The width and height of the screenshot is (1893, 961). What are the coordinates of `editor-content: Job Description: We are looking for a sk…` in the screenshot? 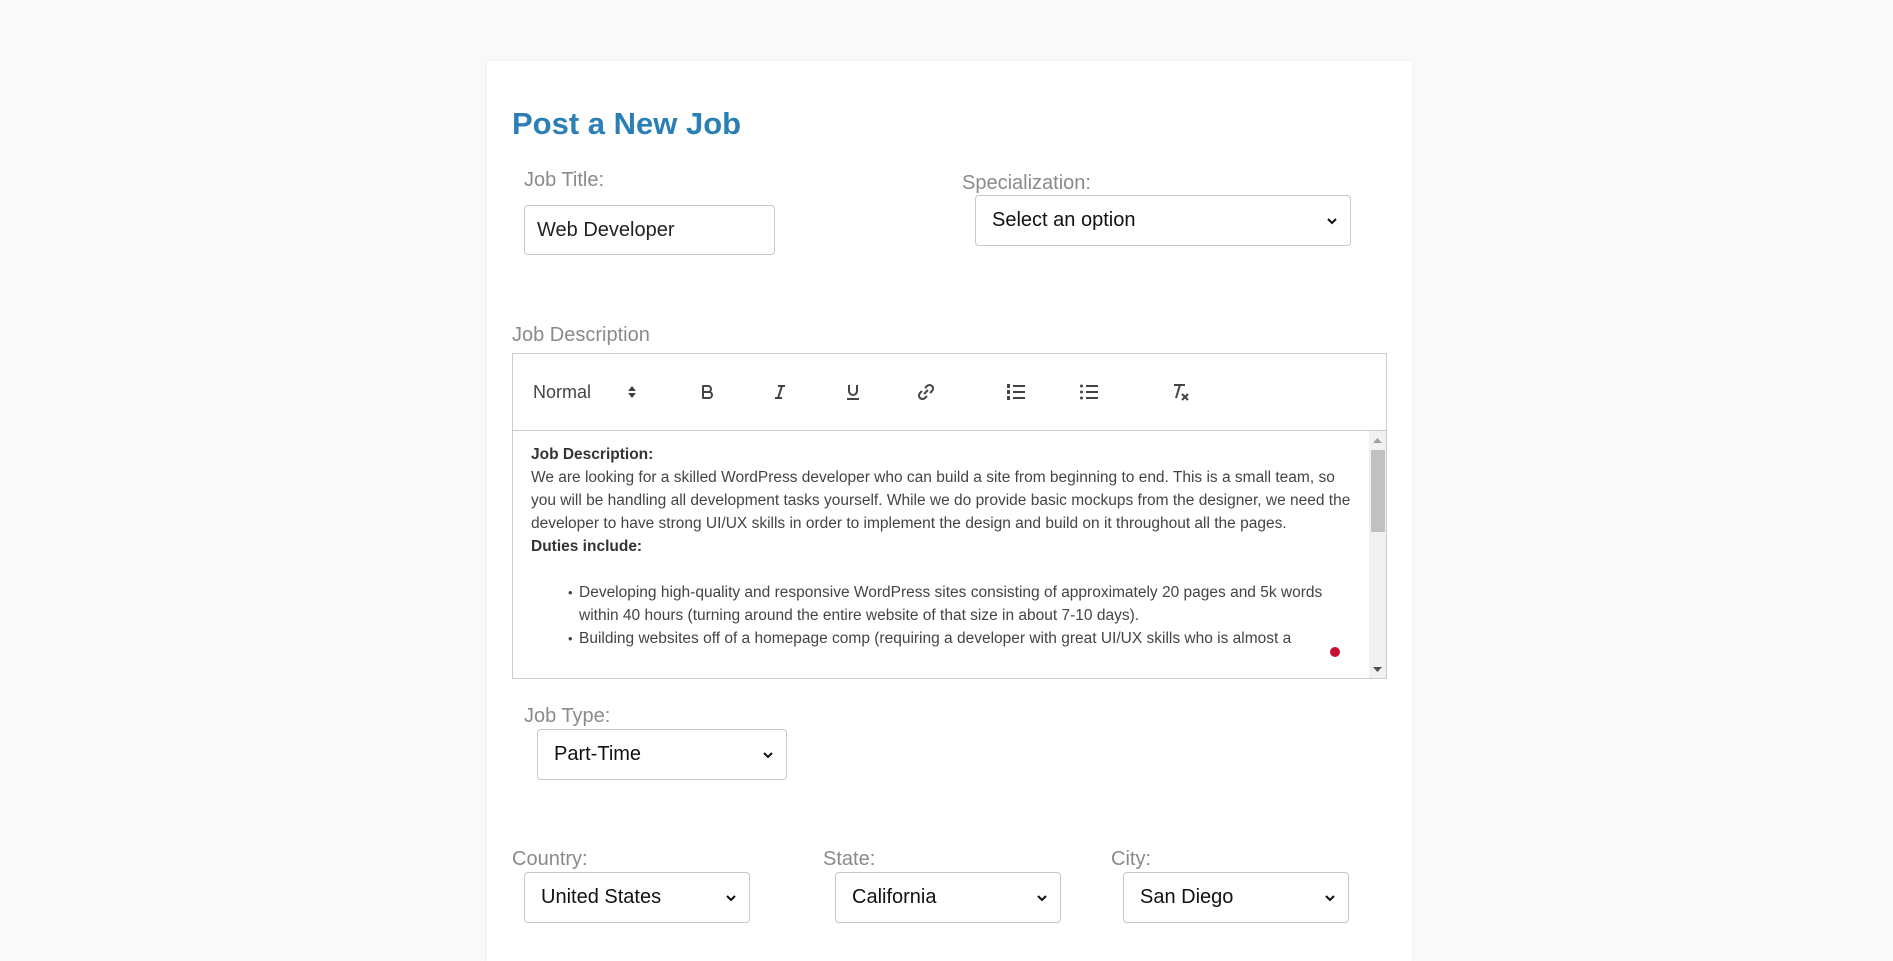 It's located at (941, 554).